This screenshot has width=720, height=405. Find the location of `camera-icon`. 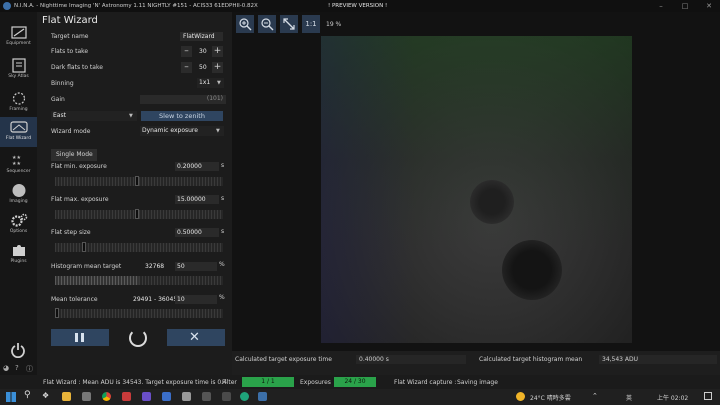

camera-icon is located at coordinates (18, 32).